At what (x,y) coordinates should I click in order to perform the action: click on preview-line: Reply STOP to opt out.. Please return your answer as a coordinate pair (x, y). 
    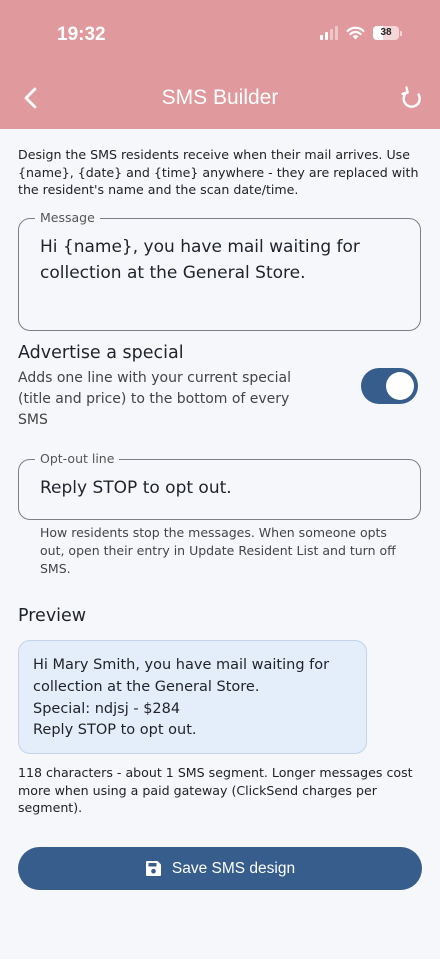
    Looking at the image, I should click on (115, 730).